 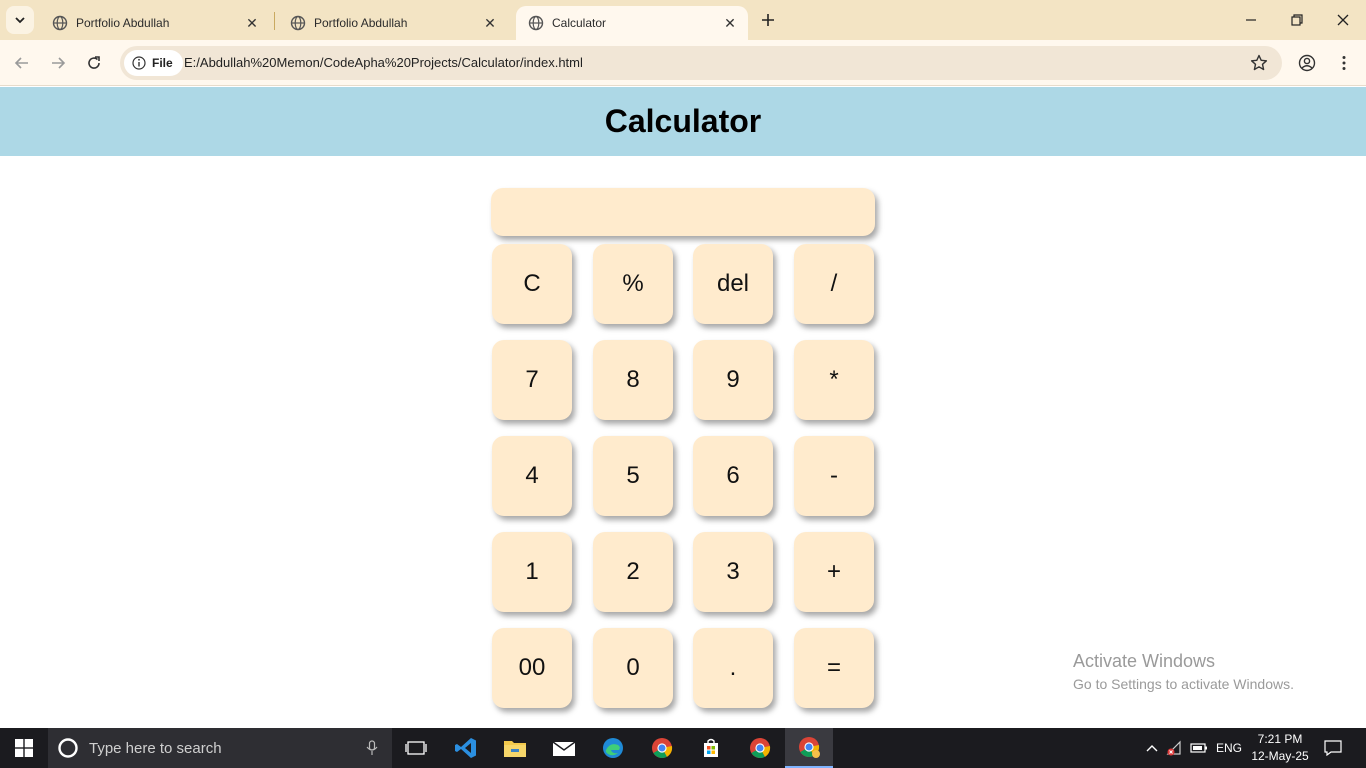 I want to click on edge-icon, so click(x=613, y=748).